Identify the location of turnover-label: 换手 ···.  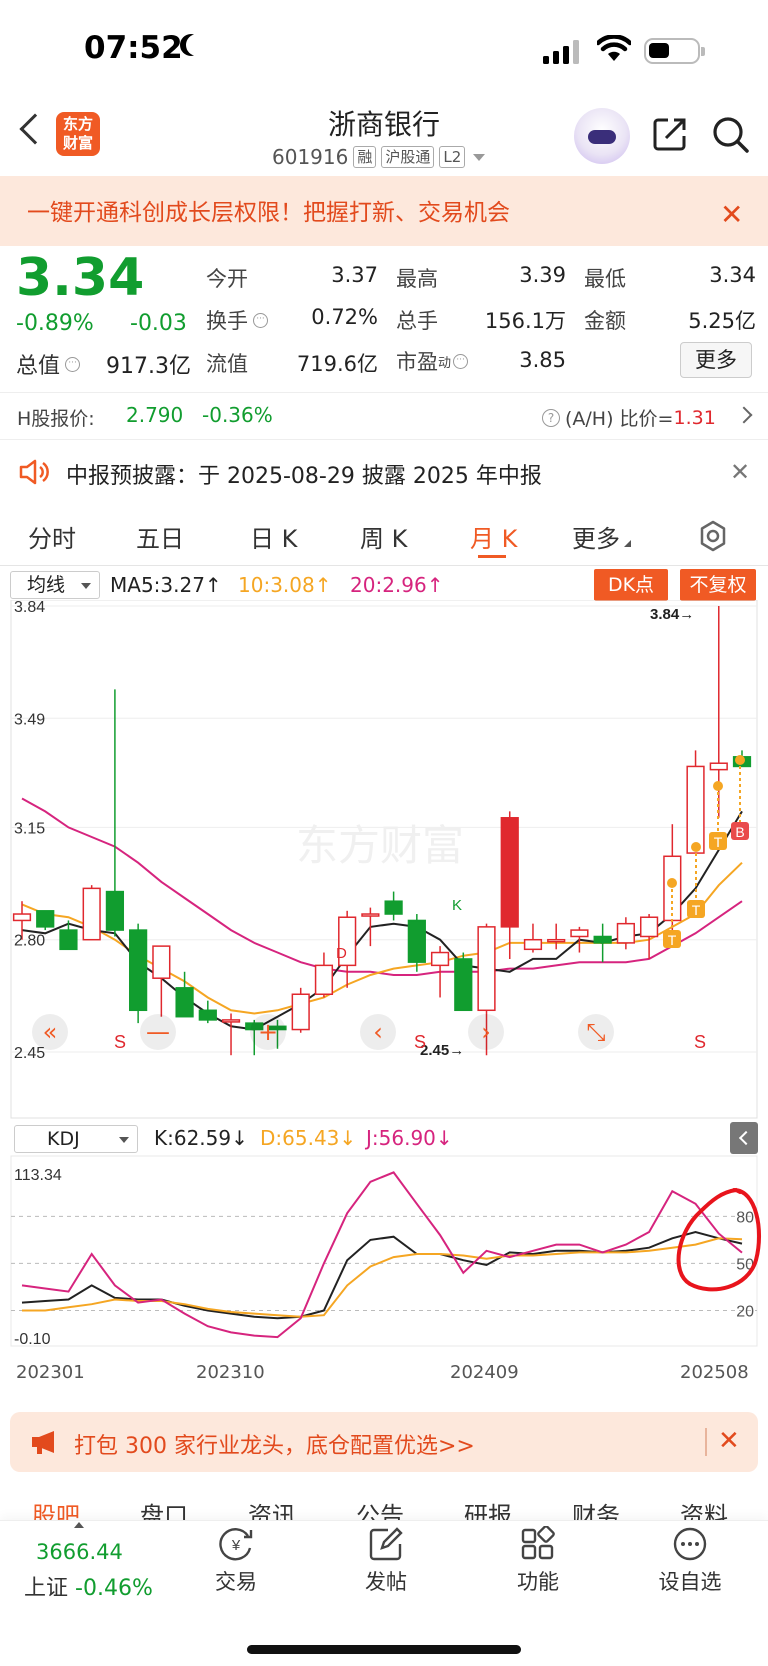
(237, 320).